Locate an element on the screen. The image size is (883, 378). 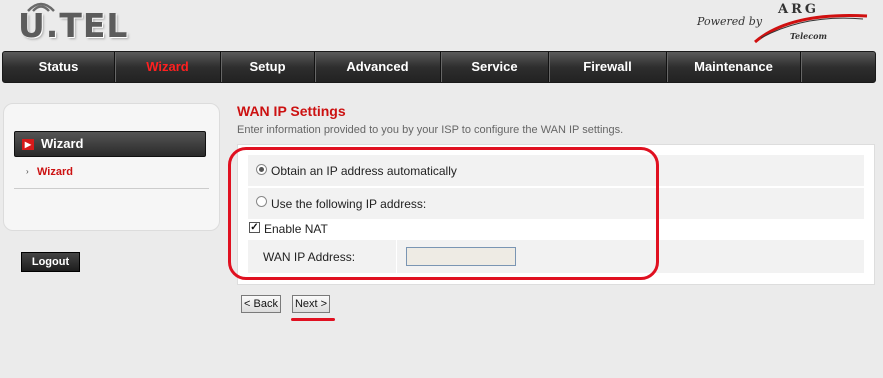
sidebar-item-wizard: Wizard is located at coordinates (55, 172).